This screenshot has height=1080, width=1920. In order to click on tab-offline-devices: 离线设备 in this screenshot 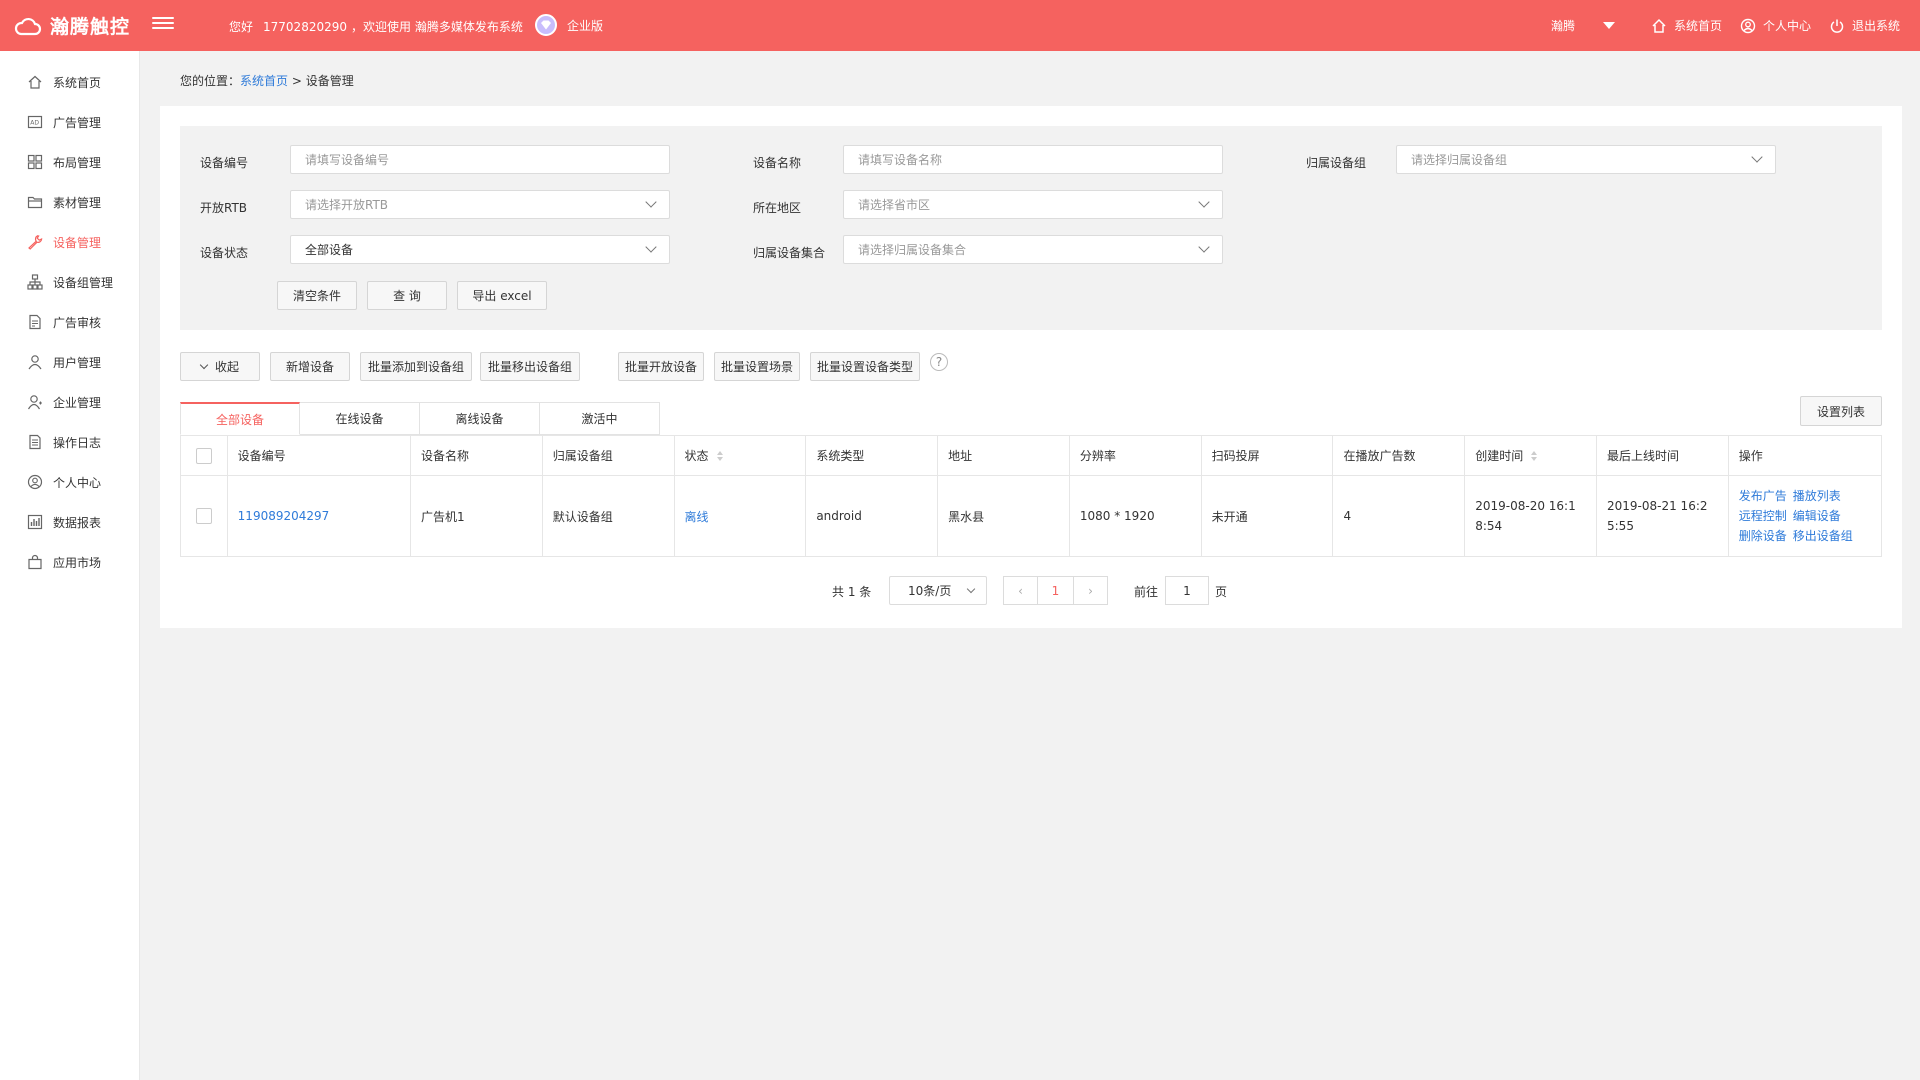, I will do `click(480, 418)`.